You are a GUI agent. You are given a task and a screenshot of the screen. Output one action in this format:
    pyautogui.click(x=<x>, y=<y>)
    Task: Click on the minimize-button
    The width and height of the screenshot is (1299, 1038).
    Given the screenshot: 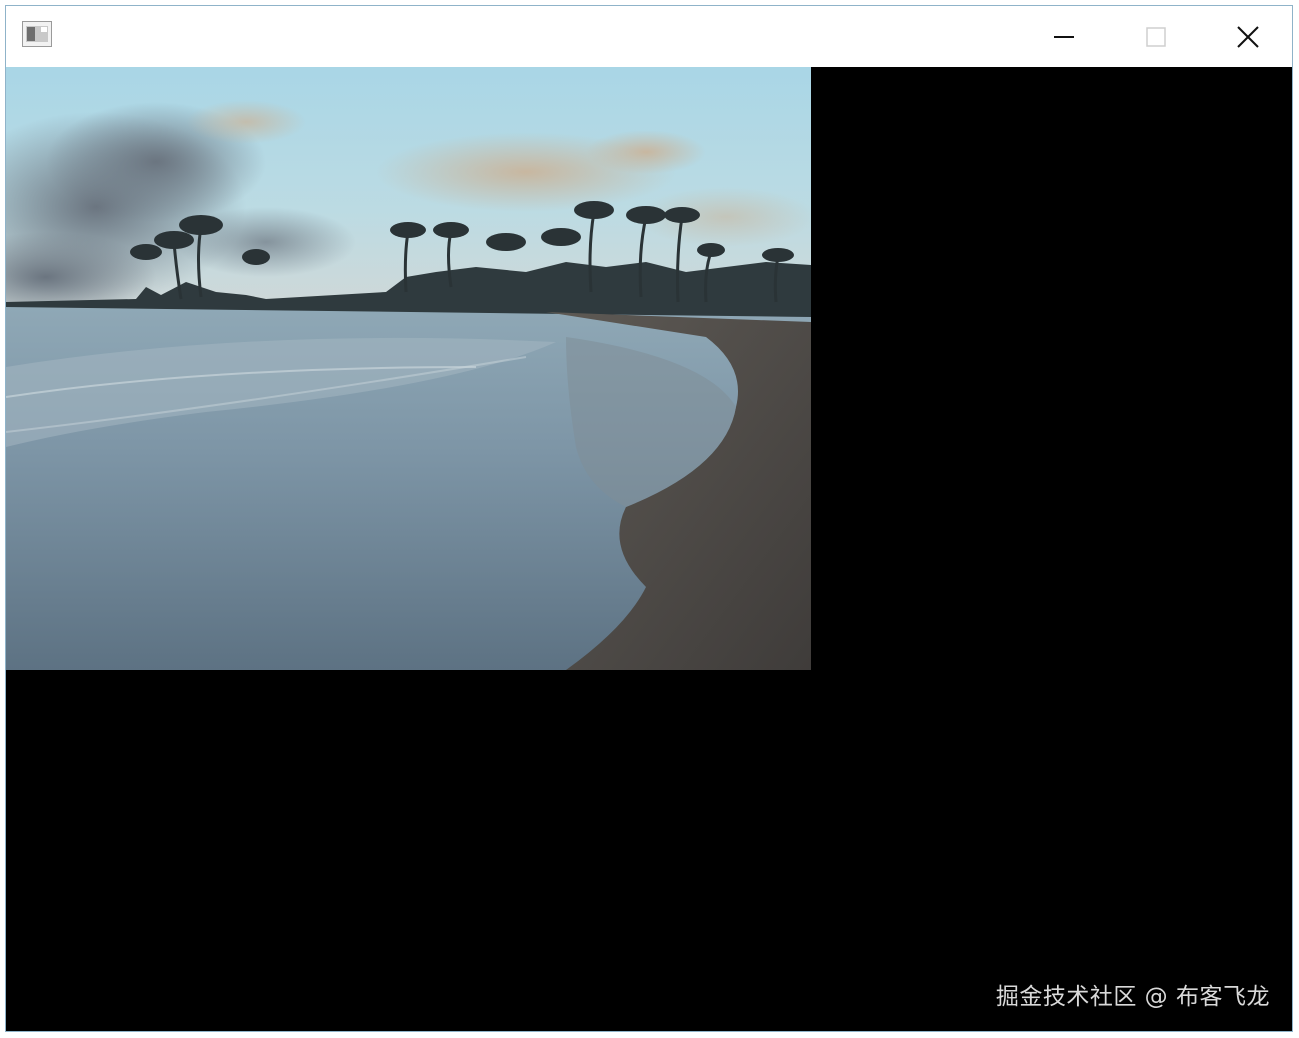 What is the action you would take?
    pyautogui.click(x=1064, y=36)
    